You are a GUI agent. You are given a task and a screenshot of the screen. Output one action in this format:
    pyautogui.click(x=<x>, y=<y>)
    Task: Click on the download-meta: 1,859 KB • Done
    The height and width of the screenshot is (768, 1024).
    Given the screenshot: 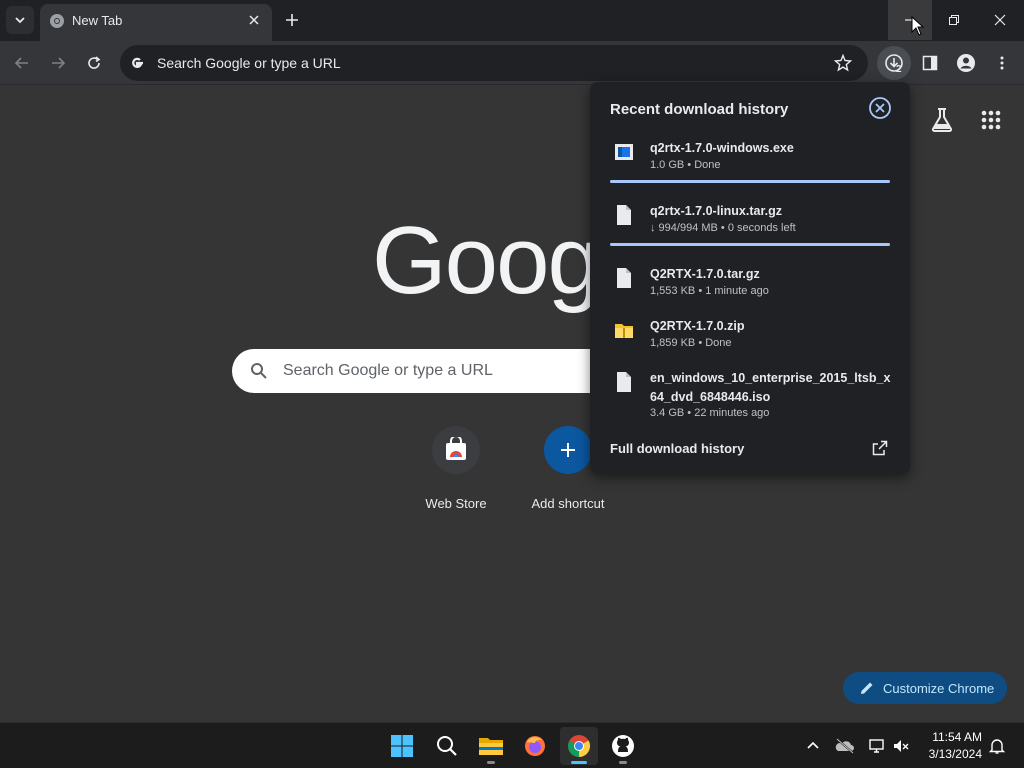 What is the action you would take?
    pyautogui.click(x=691, y=343)
    